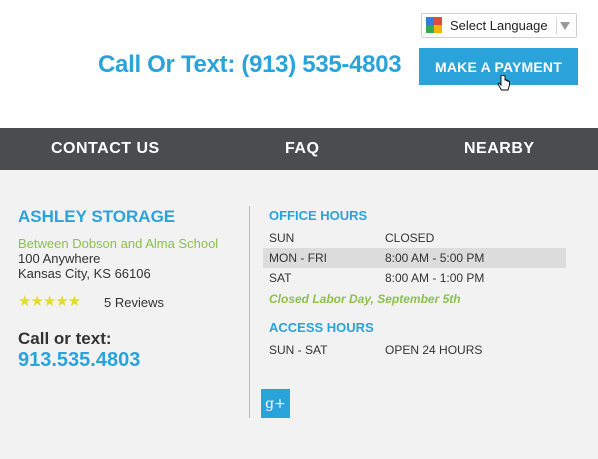  What do you see at coordinates (556, 25) in the screenshot?
I see `language-select-separator` at bounding box center [556, 25].